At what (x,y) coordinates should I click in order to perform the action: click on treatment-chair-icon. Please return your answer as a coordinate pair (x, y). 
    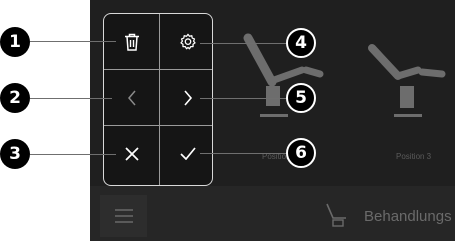
    Looking at the image, I should click on (337, 217).